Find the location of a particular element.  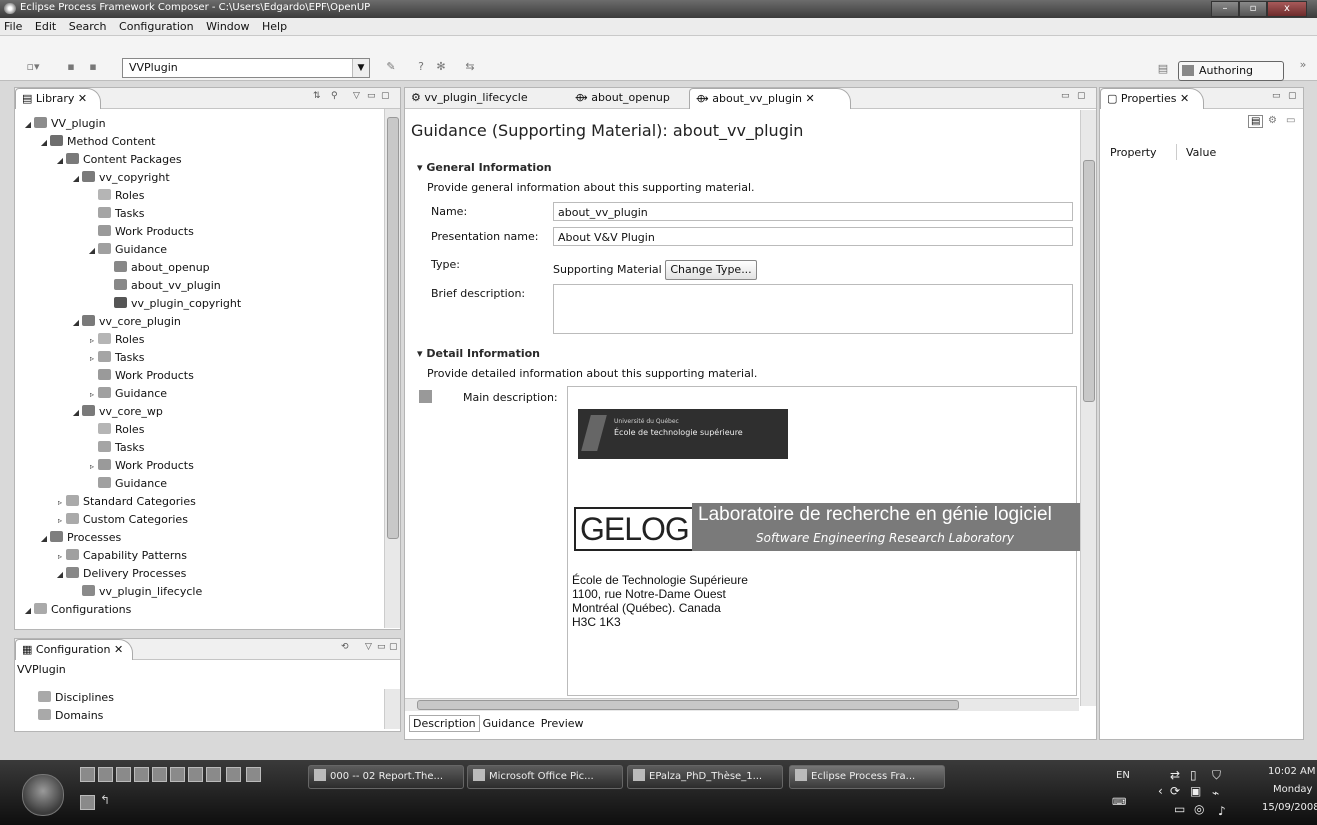

menu-edit: Edit is located at coordinates (46, 25).